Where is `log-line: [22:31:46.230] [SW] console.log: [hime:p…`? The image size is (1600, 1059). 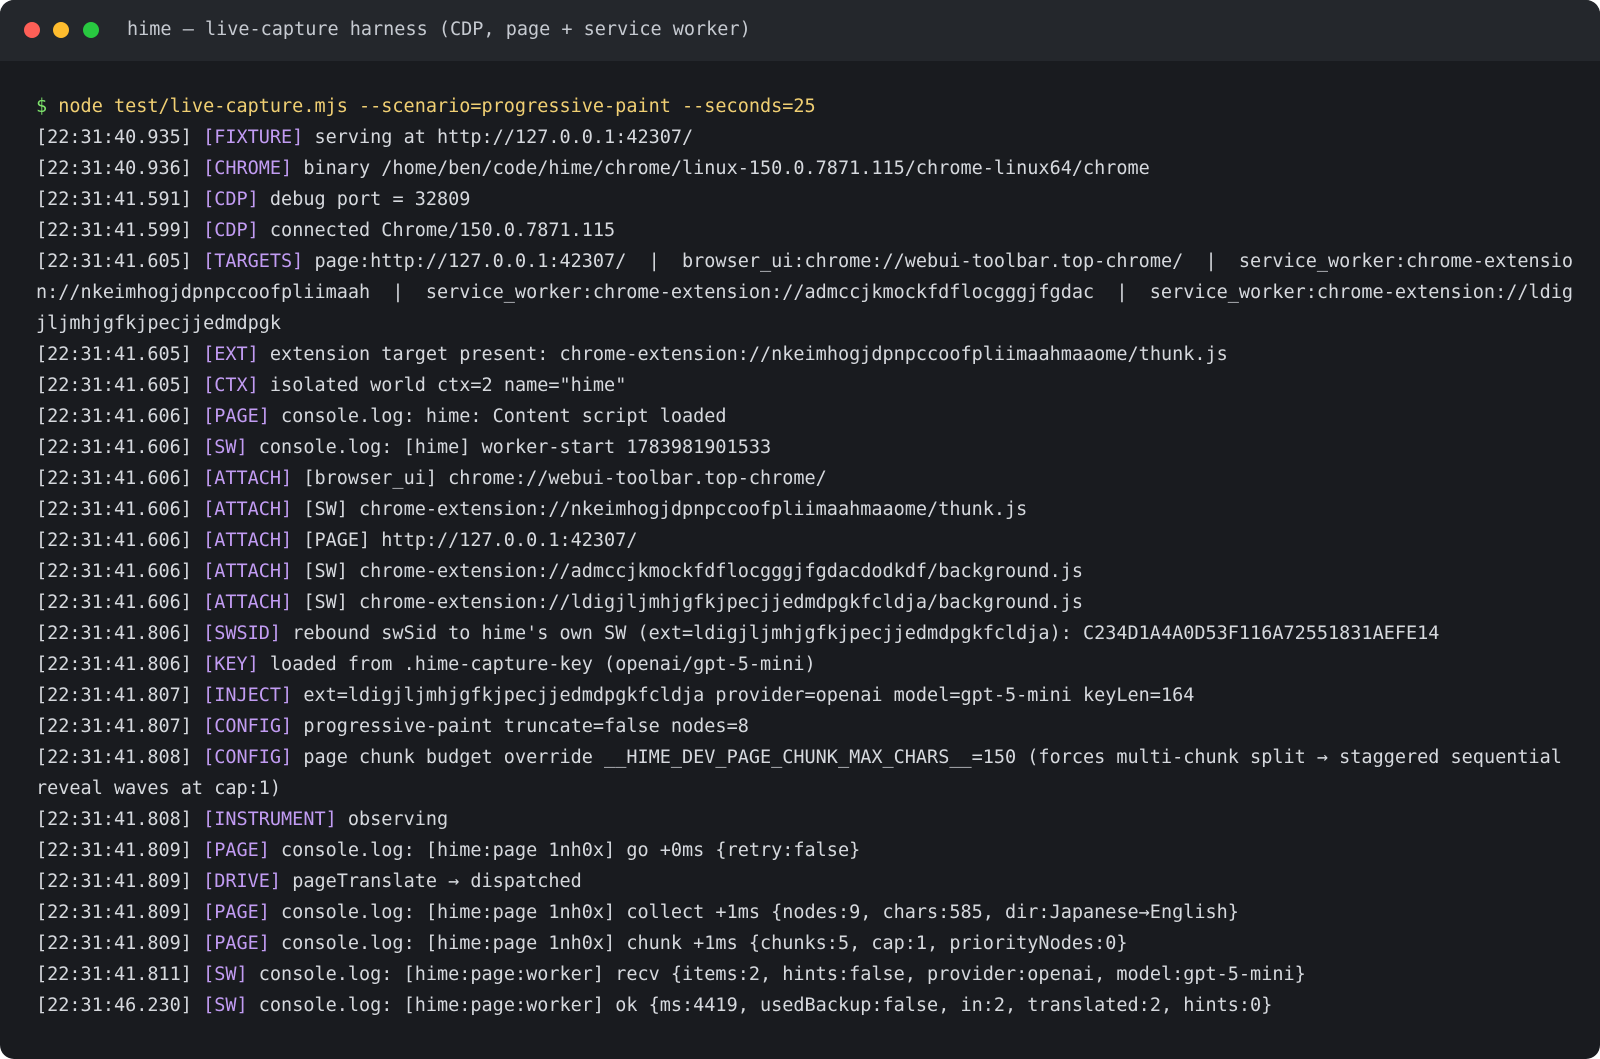
log-line: [22:31:46.230] [SW] console.log: [hime:p… is located at coordinates (806, 1005).